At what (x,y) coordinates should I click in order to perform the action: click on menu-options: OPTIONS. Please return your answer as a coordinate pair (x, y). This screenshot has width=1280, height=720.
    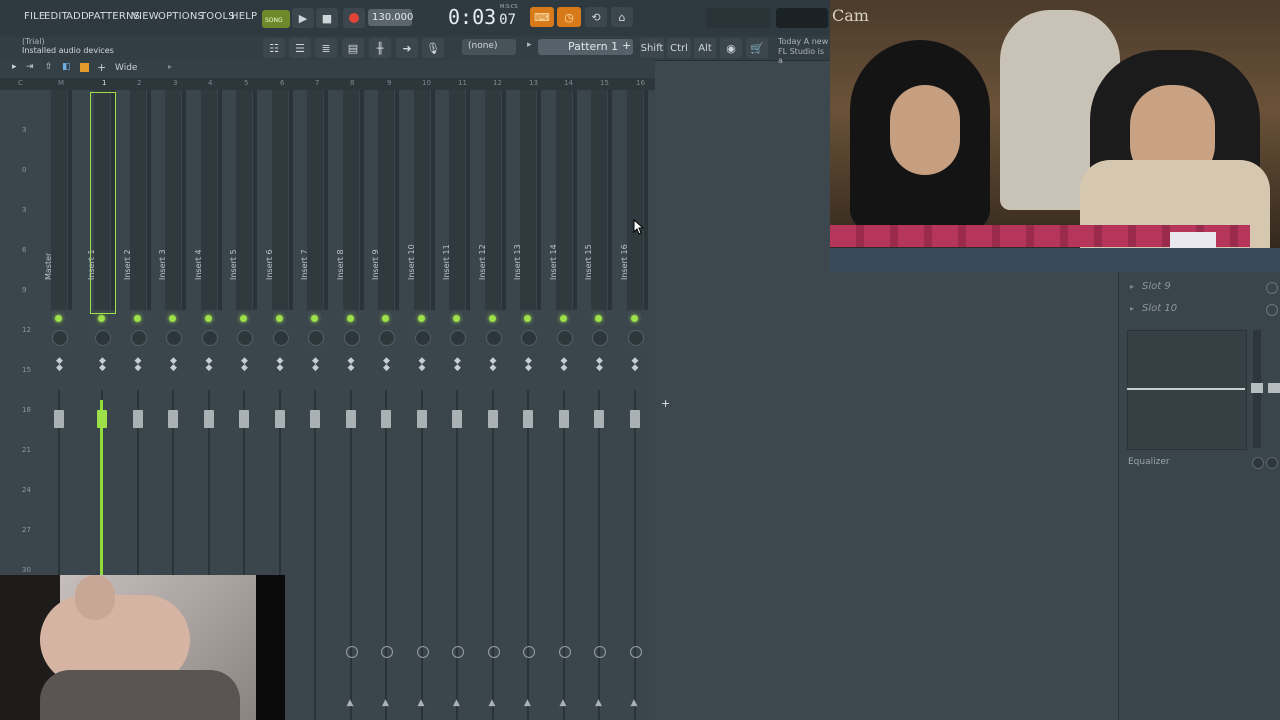
    Looking at the image, I should click on (181, 16).